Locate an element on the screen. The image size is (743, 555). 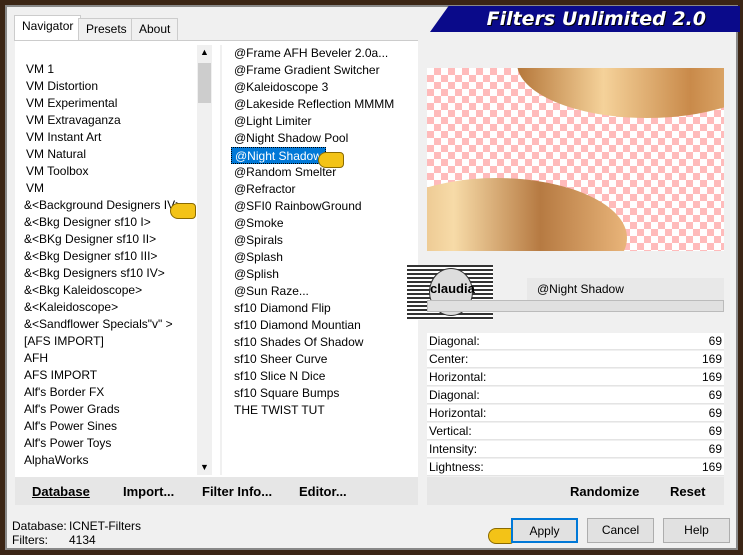
param-button-bar: Randomize Reset is located at coordinates (575, 491).